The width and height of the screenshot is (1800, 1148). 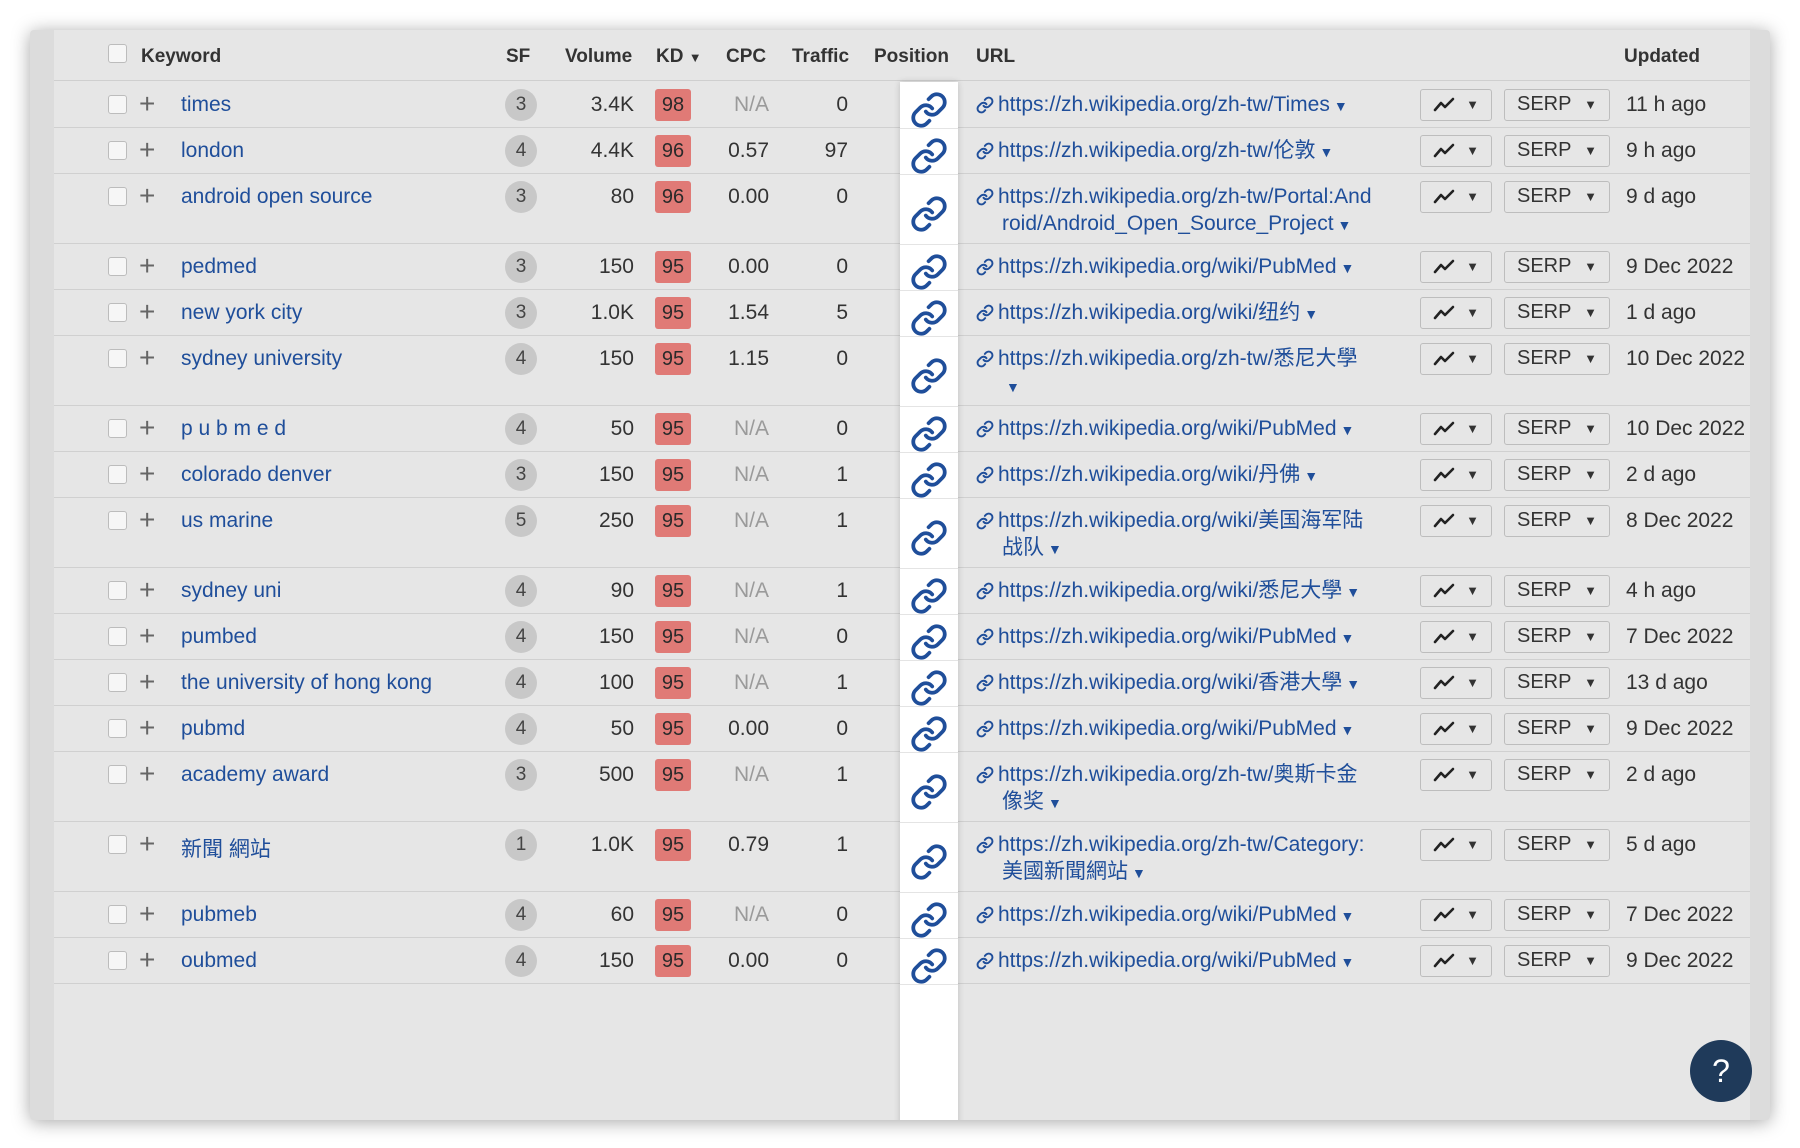 What do you see at coordinates (820, 57) in the screenshot?
I see `header-traffic: Traffic` at bounding box center [820, 57].